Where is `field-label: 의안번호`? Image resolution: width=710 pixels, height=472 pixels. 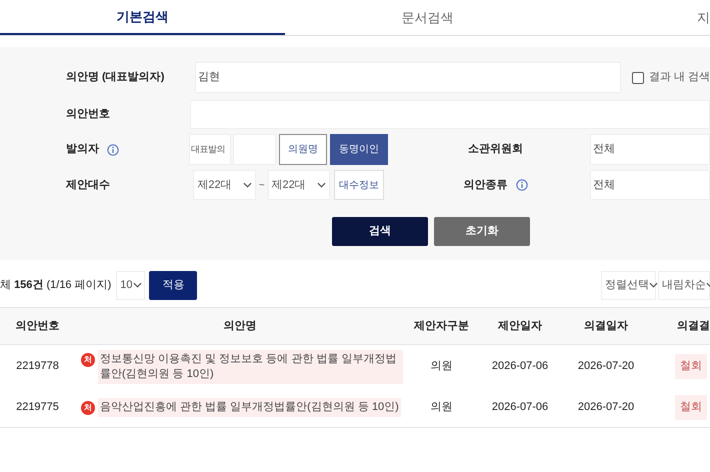 field-label: 의안번호 is located at coordinates (88, 114).